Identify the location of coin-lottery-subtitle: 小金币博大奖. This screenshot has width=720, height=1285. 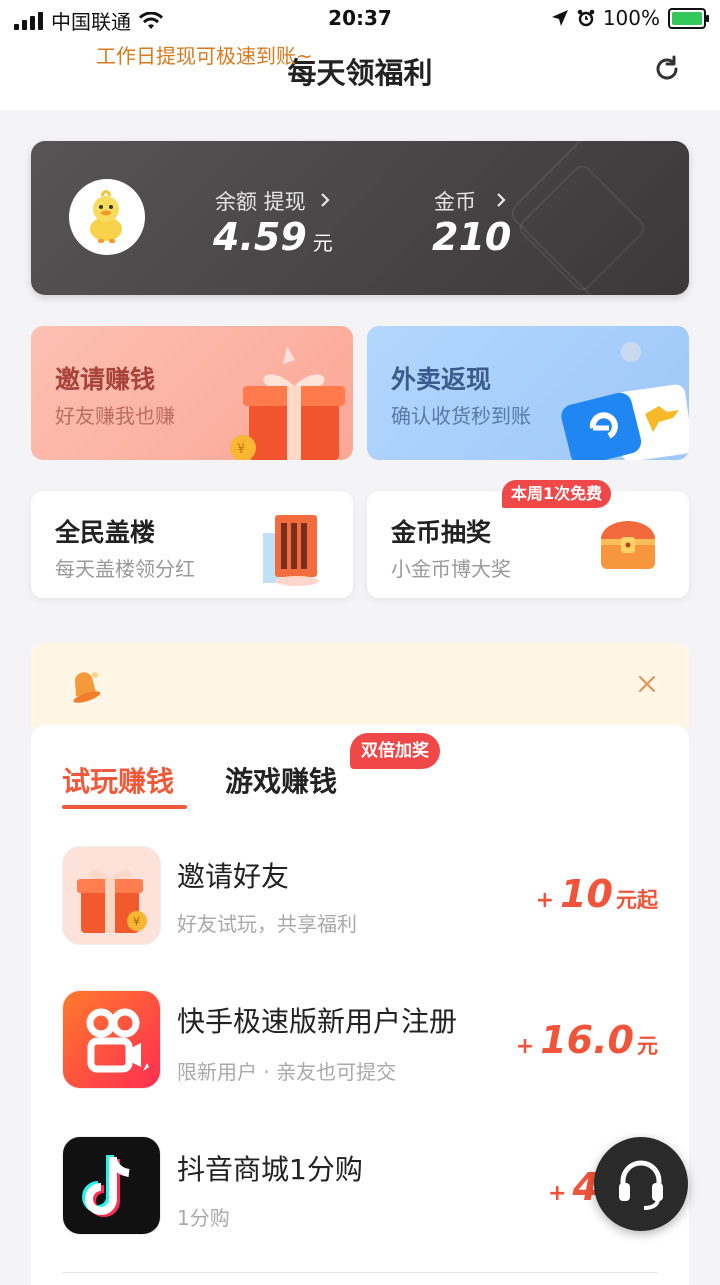
(451, 569).